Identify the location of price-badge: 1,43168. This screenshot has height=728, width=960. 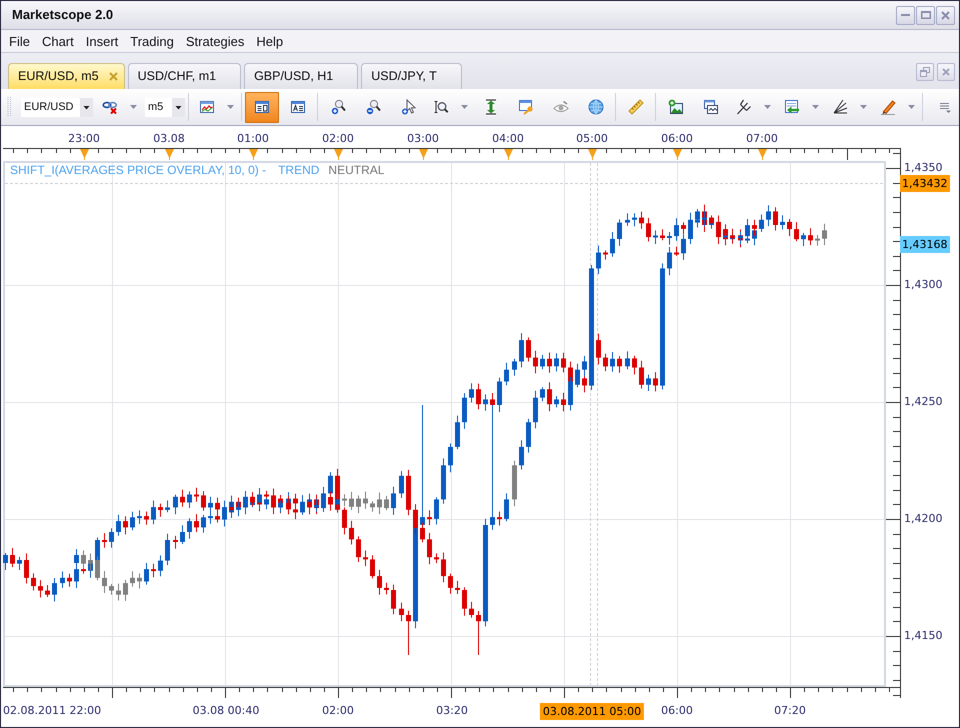
(925, 244).